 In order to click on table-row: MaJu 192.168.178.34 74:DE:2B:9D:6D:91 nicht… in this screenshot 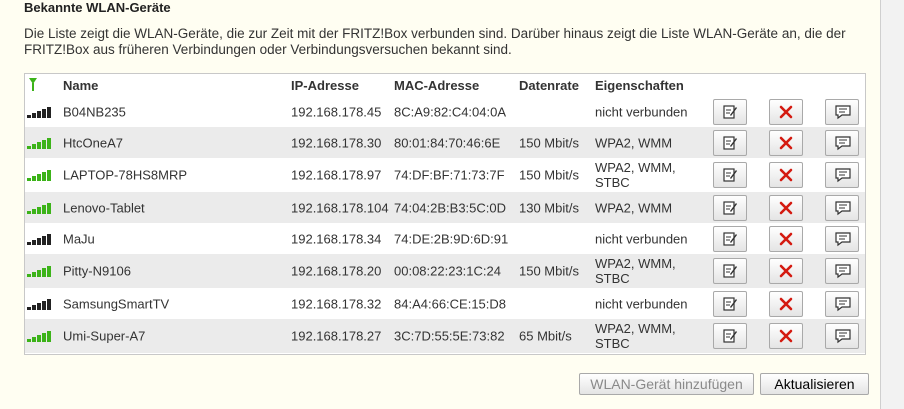, I will do `click(445, 238)`.